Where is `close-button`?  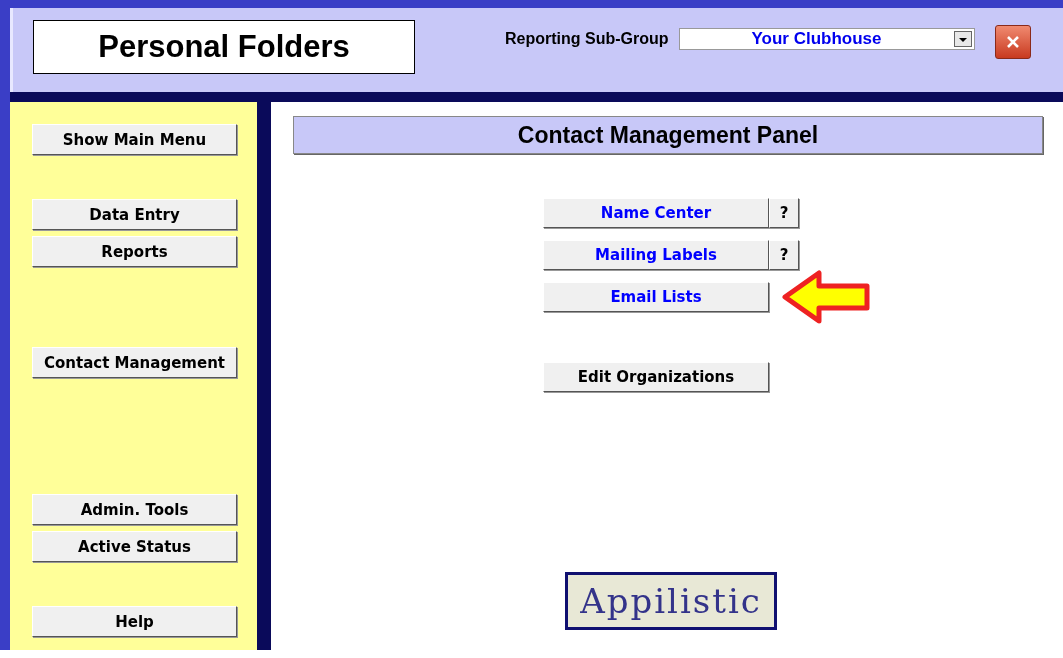 close-button is located at coordinates (1012, 42).